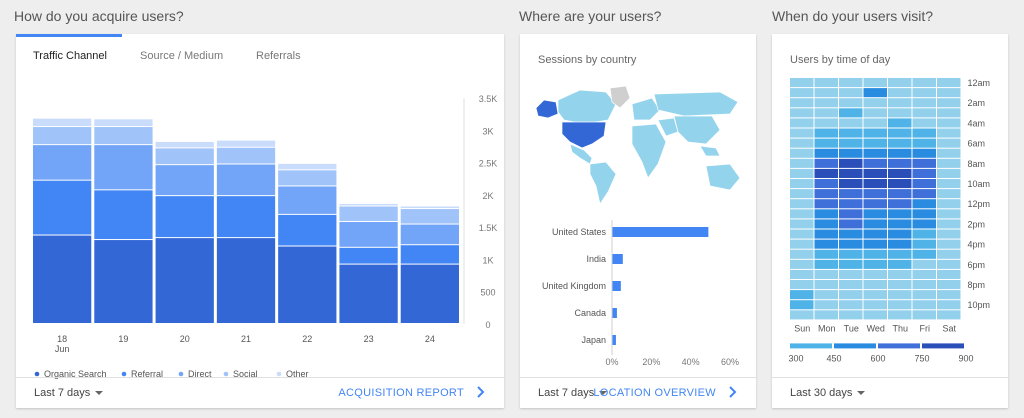 Image resolution: width=1024 pixels, height=418 pixels. What do you see at coordinates (401, 393) in the screenshot?
I see `acquisition-report-link: ACQUISITION REPORT` at bounding box center [401, 393].